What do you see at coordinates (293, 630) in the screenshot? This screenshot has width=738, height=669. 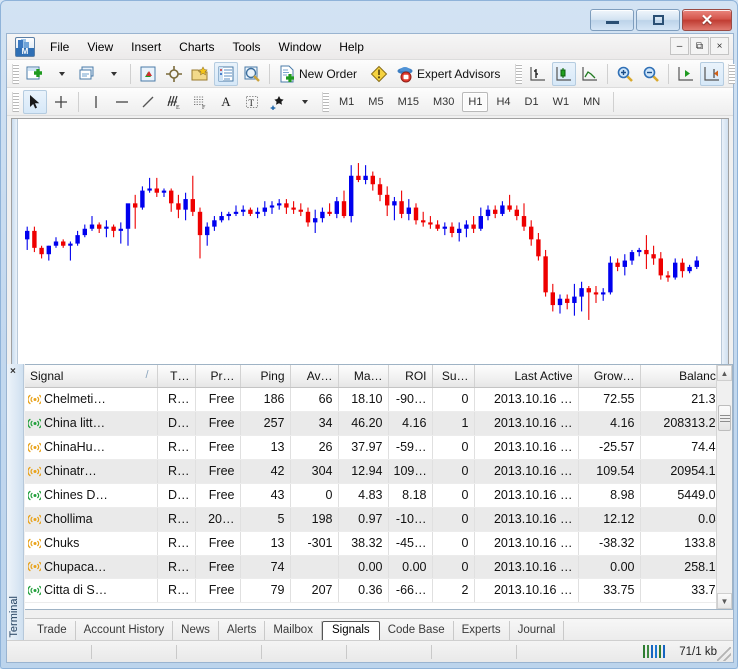 I see `tab-mailbox: Mailbox` at bounding box center [293, 630].